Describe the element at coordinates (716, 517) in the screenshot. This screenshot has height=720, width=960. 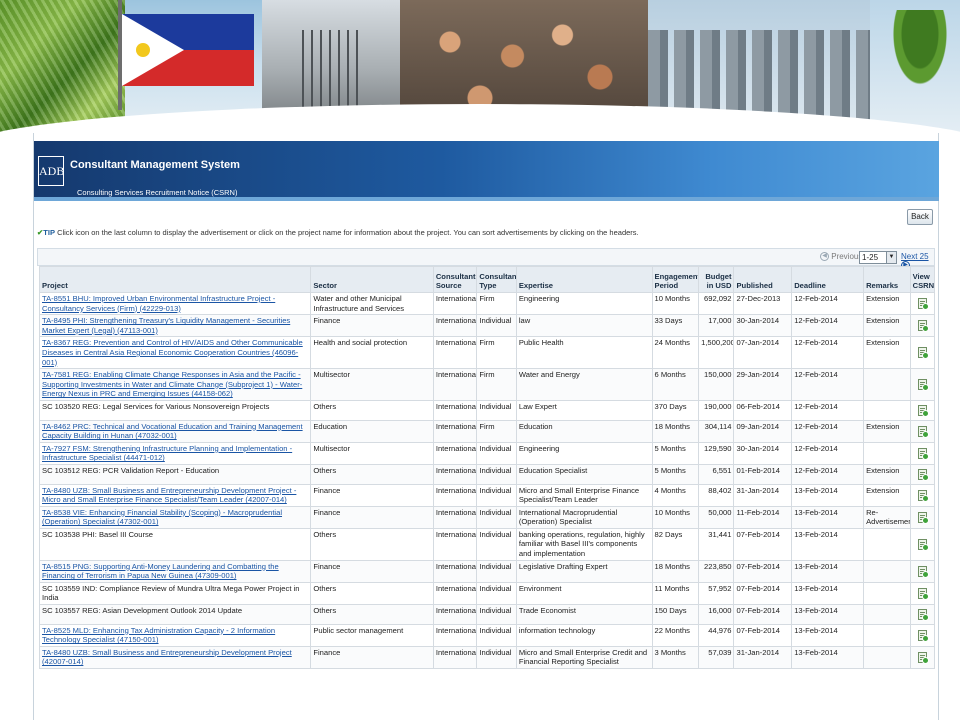
I see `cell-budget: 50,000` at that location.